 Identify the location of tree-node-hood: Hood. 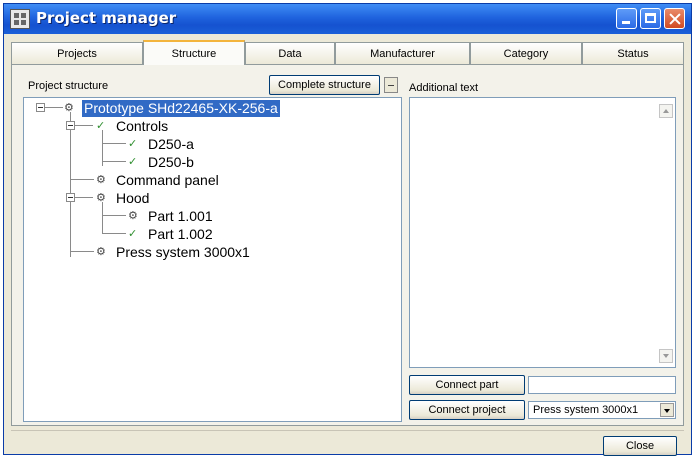
(132, 198).